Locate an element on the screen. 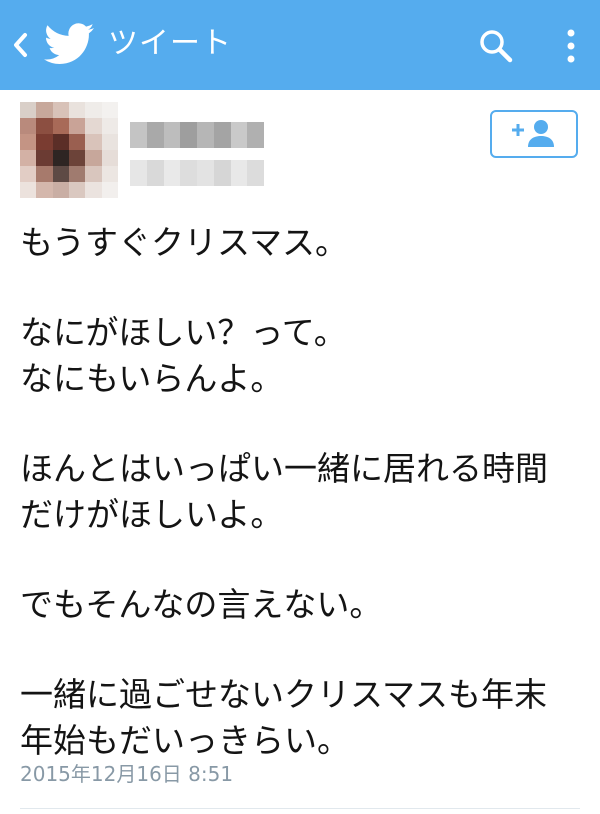  tweet-line: だけがほしいよ。 is located at coordinates (152, 514).